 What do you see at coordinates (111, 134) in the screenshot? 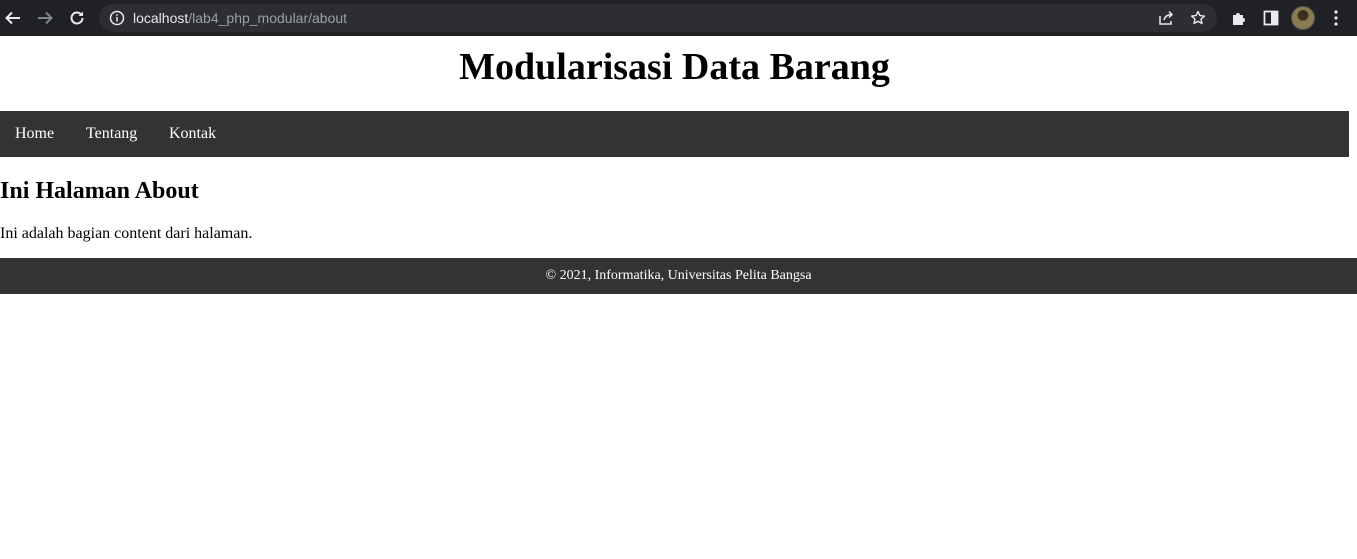
I see `nav-link-tentang: Tentang` at bounding box center [111, 134].